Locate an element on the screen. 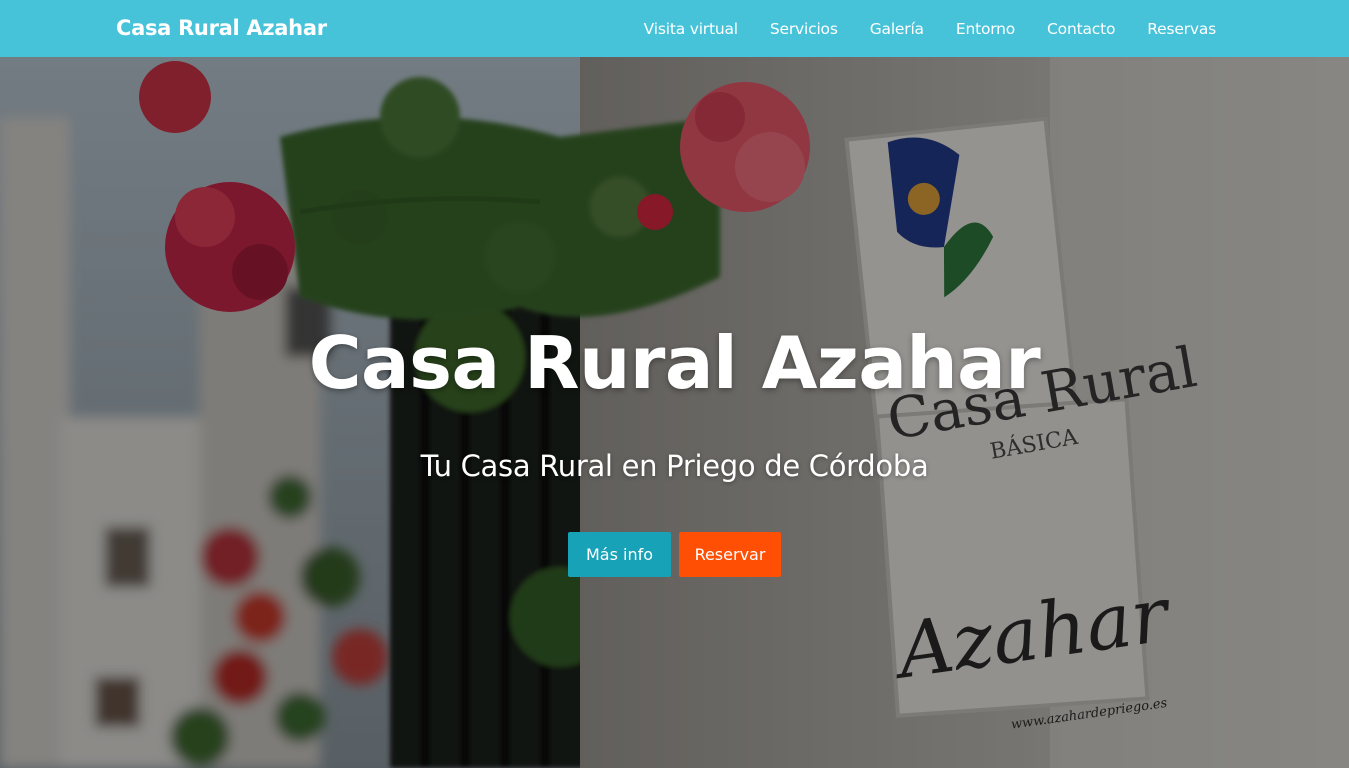 The height and width of the screenshot is (768, 1349). brand-logo-link: Casa Rural Azahar is located at coordinates (221, 28).